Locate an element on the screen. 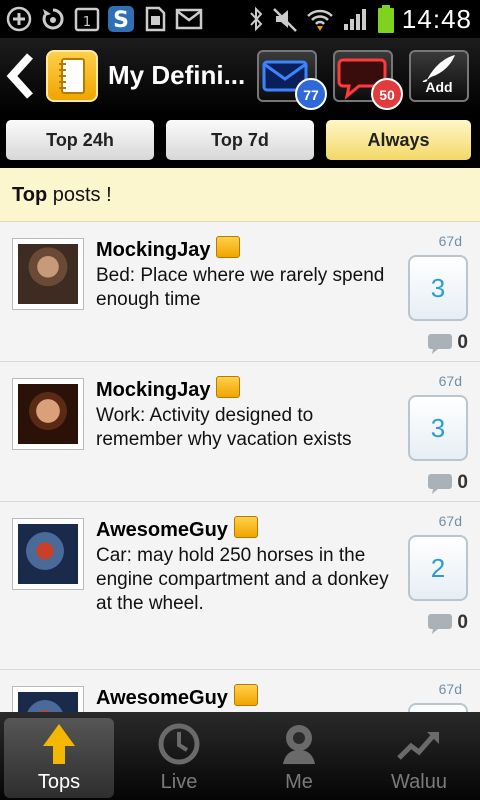 This screenshot has width=480, height=800. calendar-icon: 1 is located at coordinates (87, 19).